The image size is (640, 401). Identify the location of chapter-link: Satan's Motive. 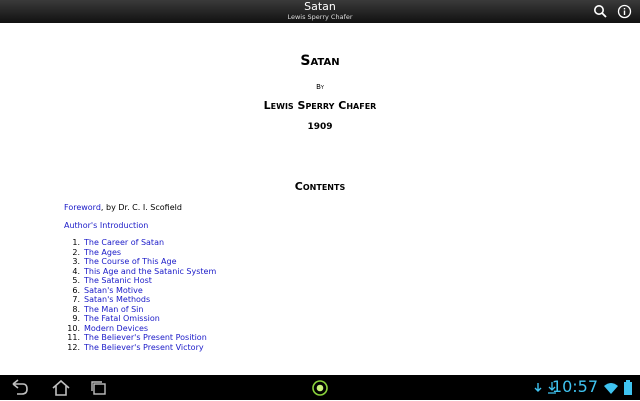
(113, 290).